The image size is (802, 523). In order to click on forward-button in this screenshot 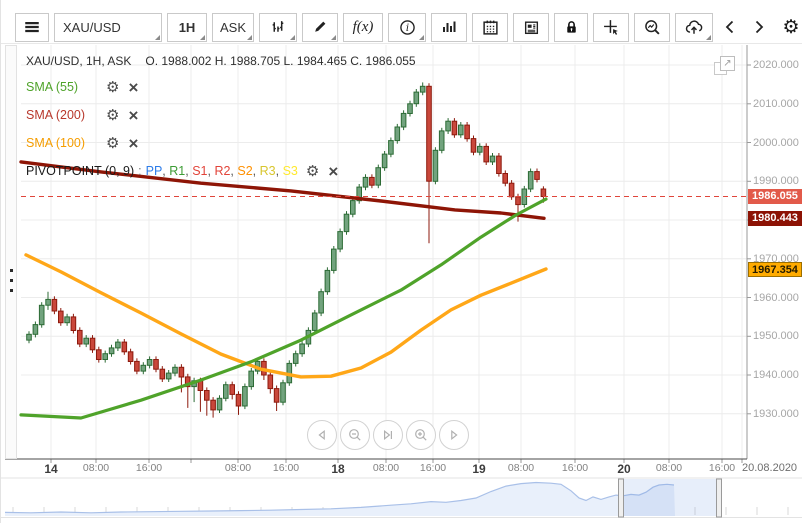, I will do `click(759, 27)`.